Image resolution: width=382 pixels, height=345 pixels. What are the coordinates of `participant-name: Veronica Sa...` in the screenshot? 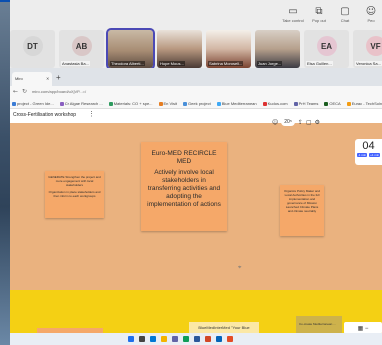 It's located at (368, 63).